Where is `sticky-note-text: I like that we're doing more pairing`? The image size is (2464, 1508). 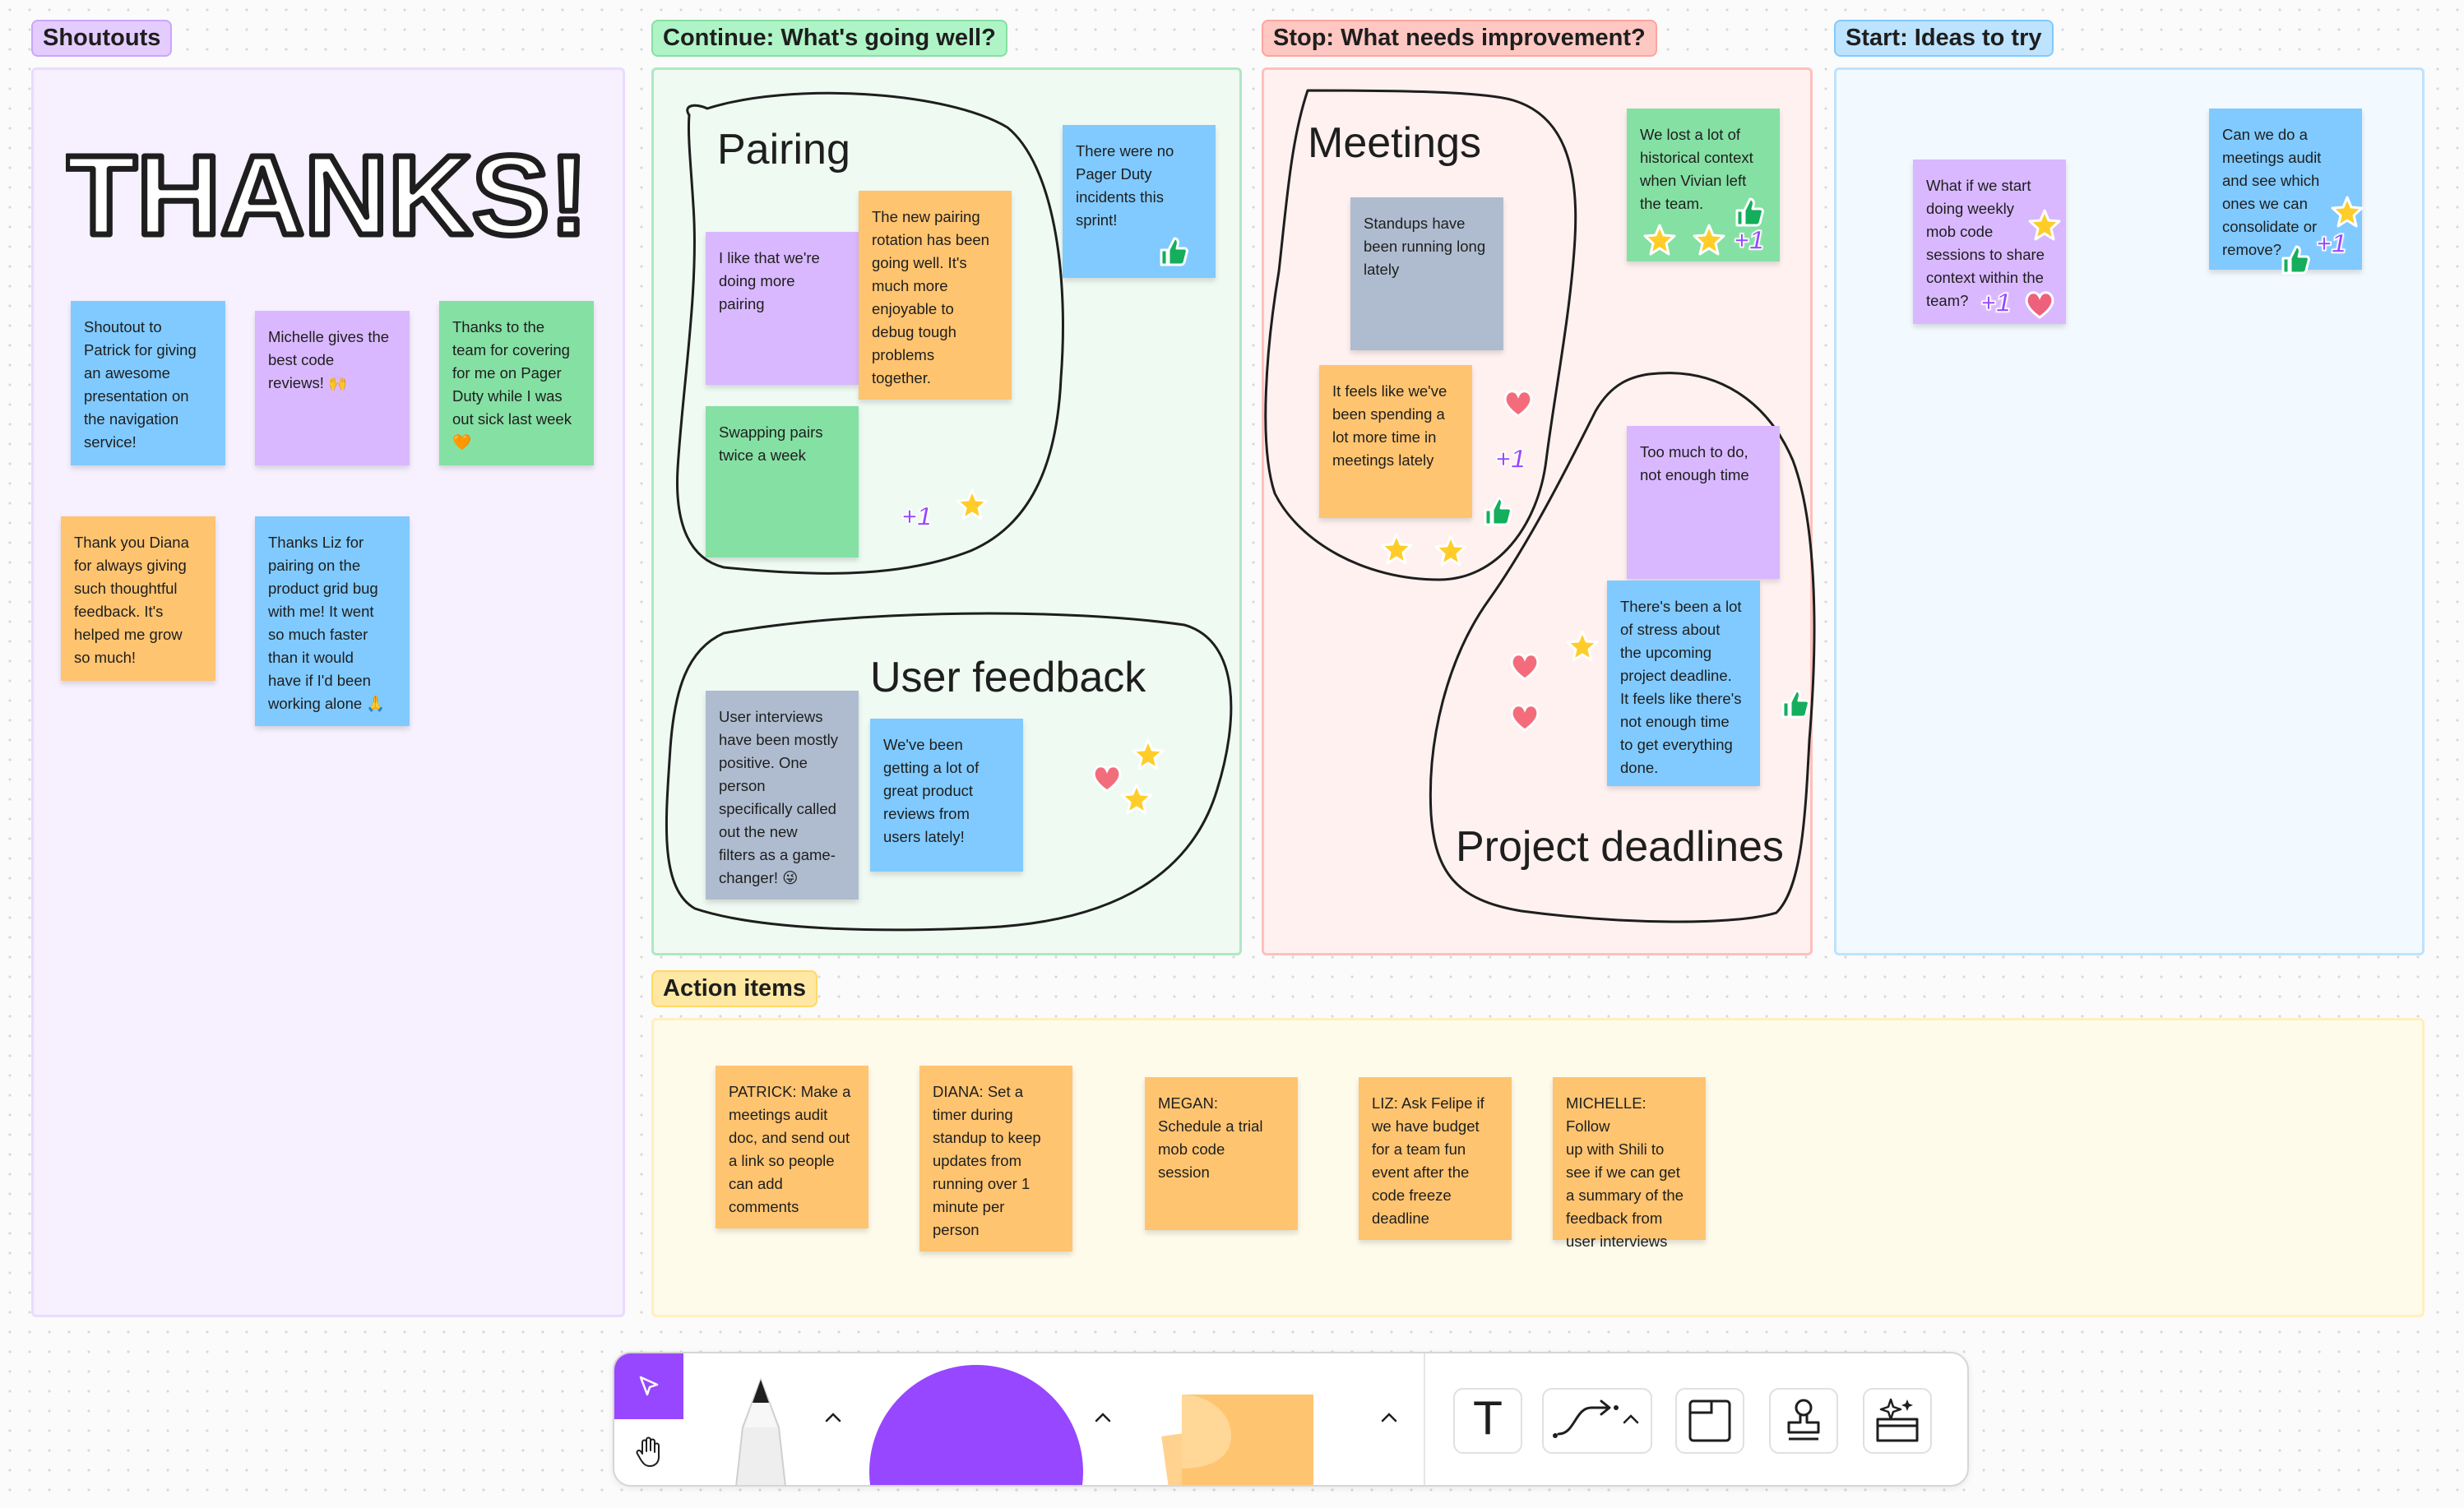 sticky-note-text: I like that we're doing more pairing is located at coordinates (769, 280).